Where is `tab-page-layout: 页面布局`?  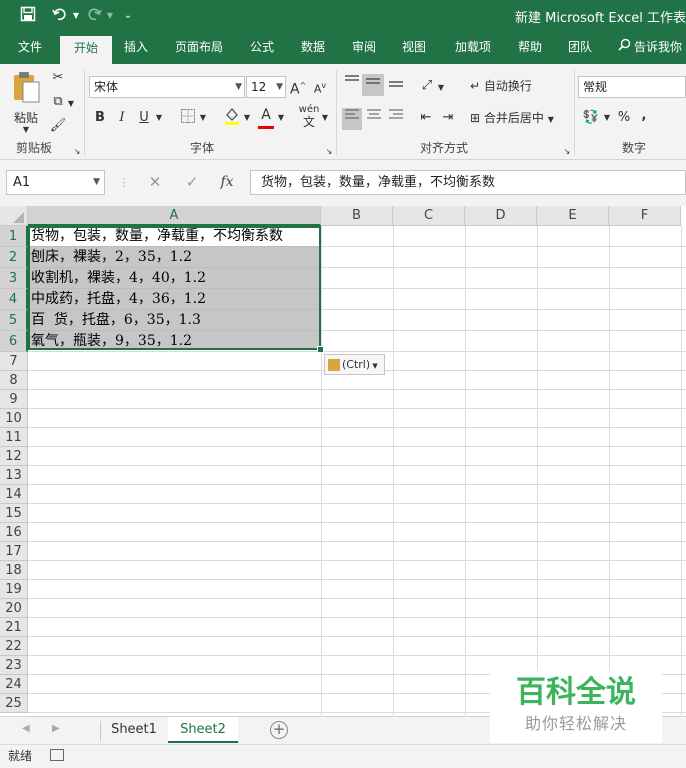
tab-page-layout: 页面布局 is located at coordinates (199, 48).